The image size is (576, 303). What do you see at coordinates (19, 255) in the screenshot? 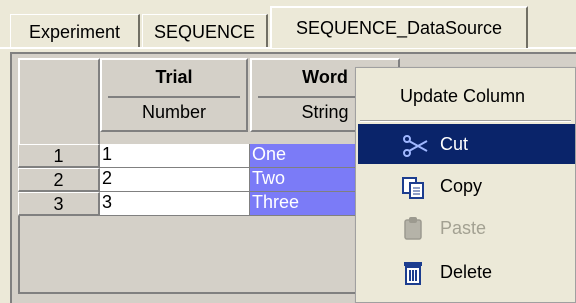
I see `grid-frame-left` at bounding box center [19, 255].